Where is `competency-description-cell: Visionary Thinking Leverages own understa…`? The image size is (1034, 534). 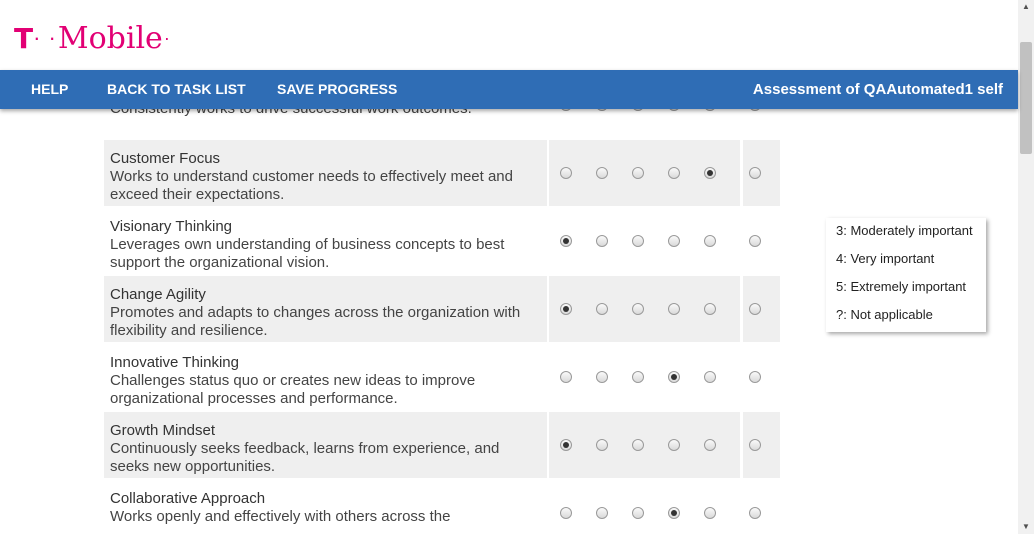 competency-description-cell: Visionary Thinking Leverages own understa… is located at coordinates (325, 241).